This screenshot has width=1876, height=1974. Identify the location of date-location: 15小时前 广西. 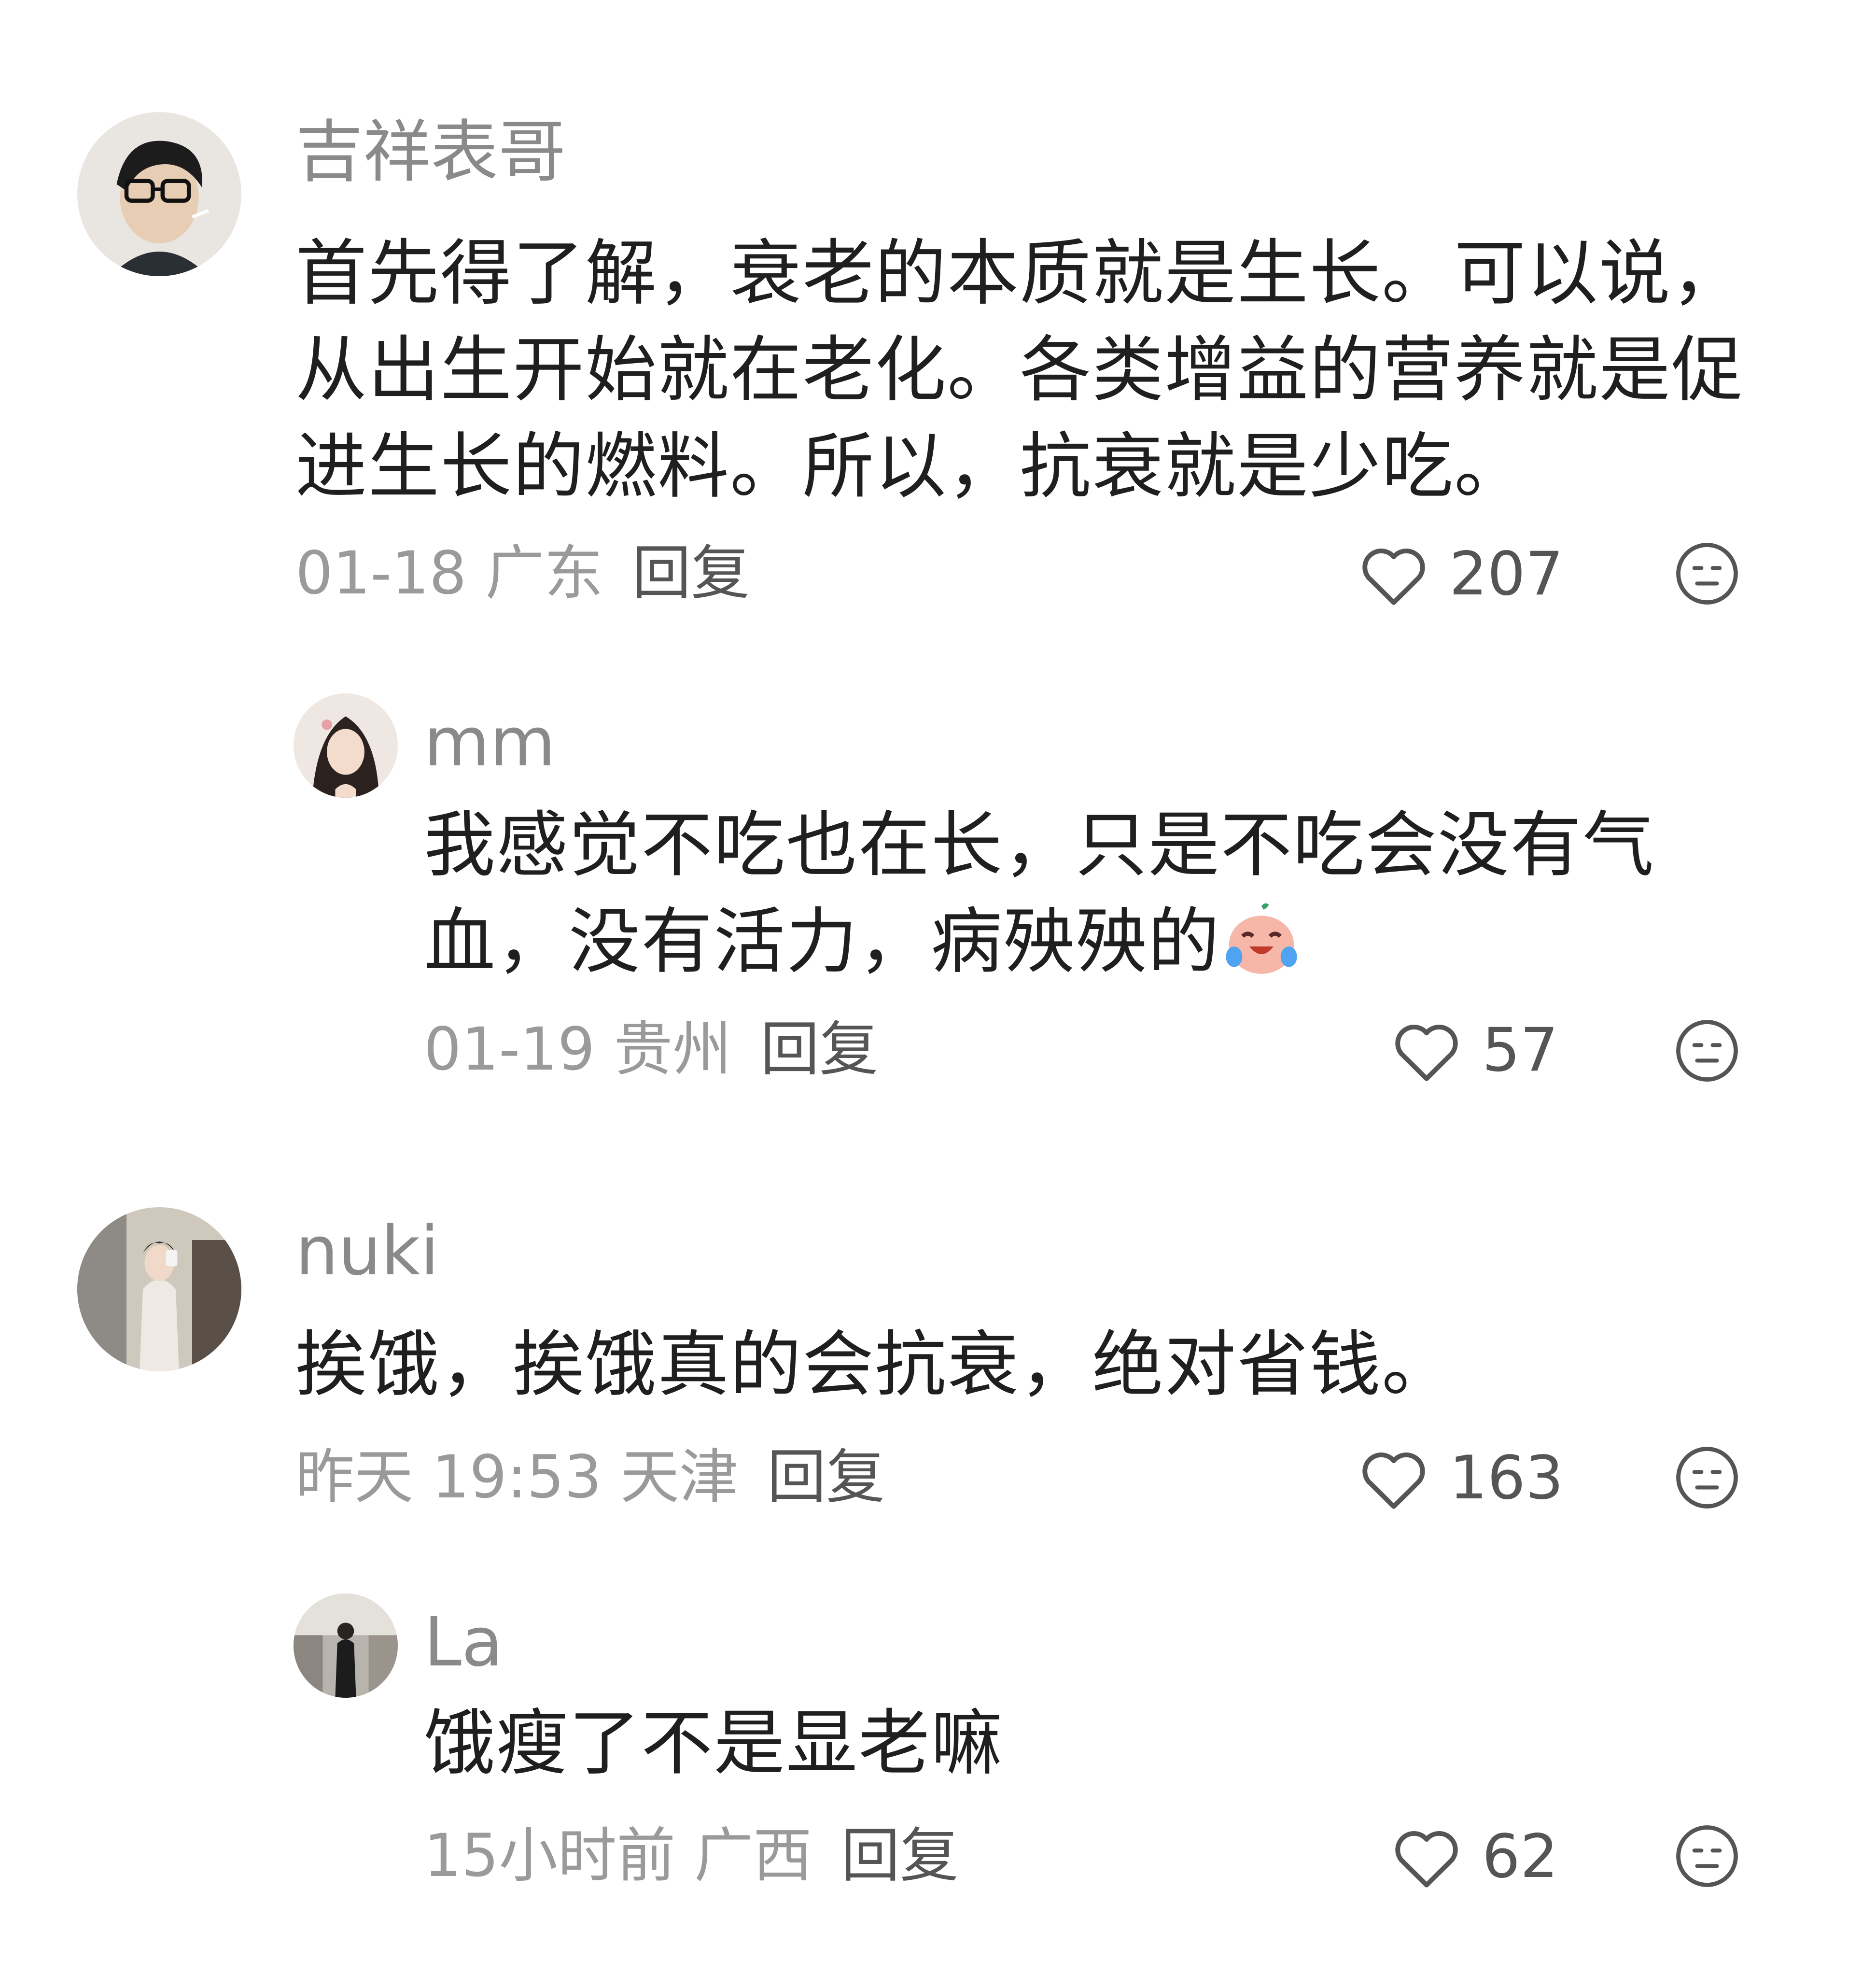
(618, 1855).